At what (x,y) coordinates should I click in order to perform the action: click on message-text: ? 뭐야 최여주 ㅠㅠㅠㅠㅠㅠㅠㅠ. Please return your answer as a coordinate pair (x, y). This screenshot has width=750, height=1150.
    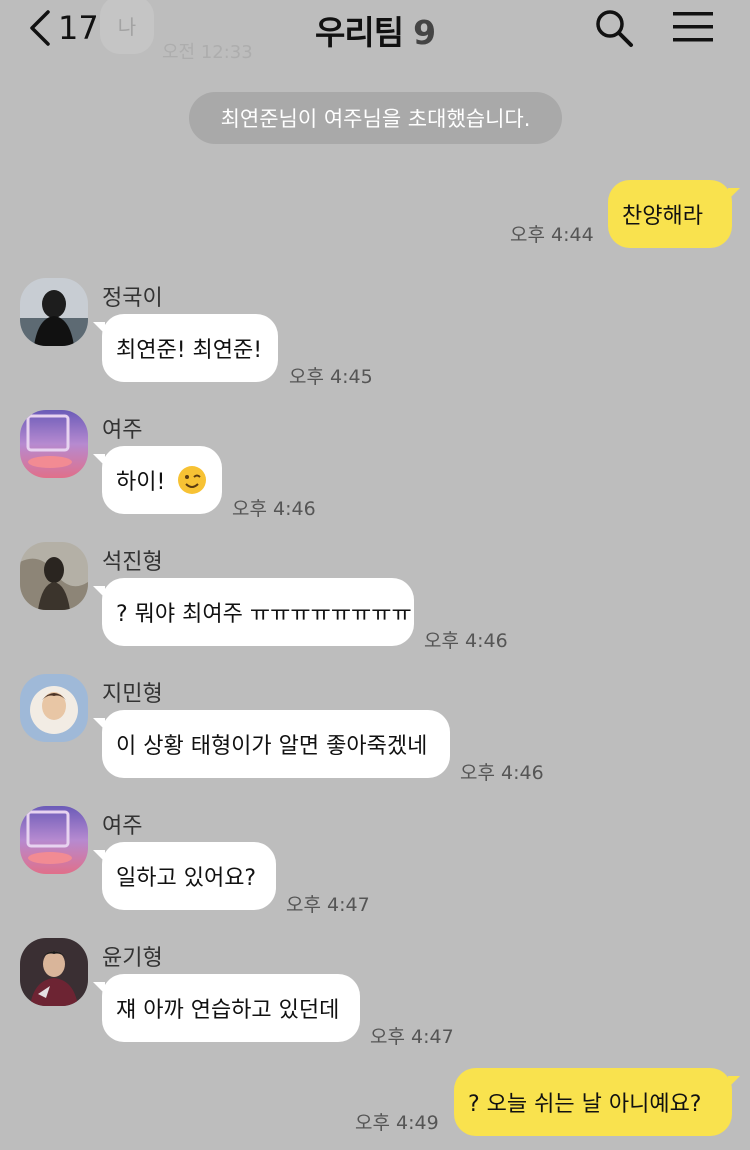
    Looking at the image, I should click on (264, 614).